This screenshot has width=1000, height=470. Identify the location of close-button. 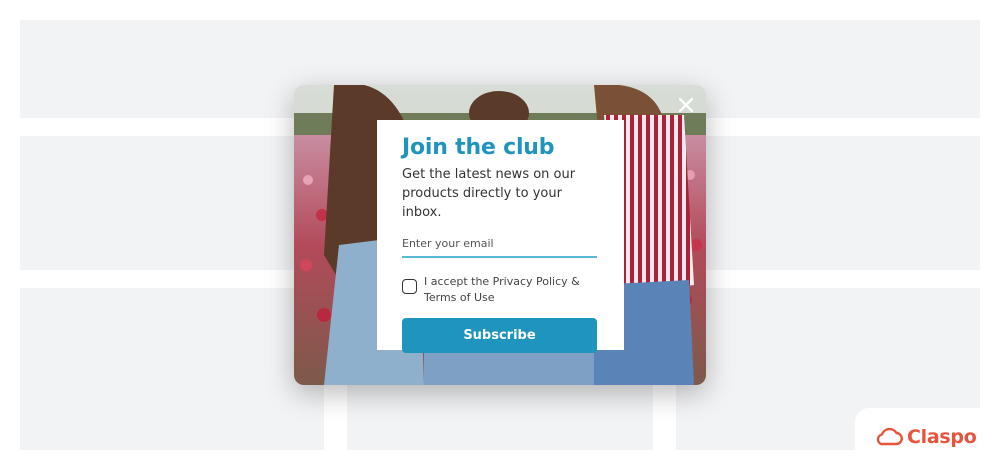
(686, 105).